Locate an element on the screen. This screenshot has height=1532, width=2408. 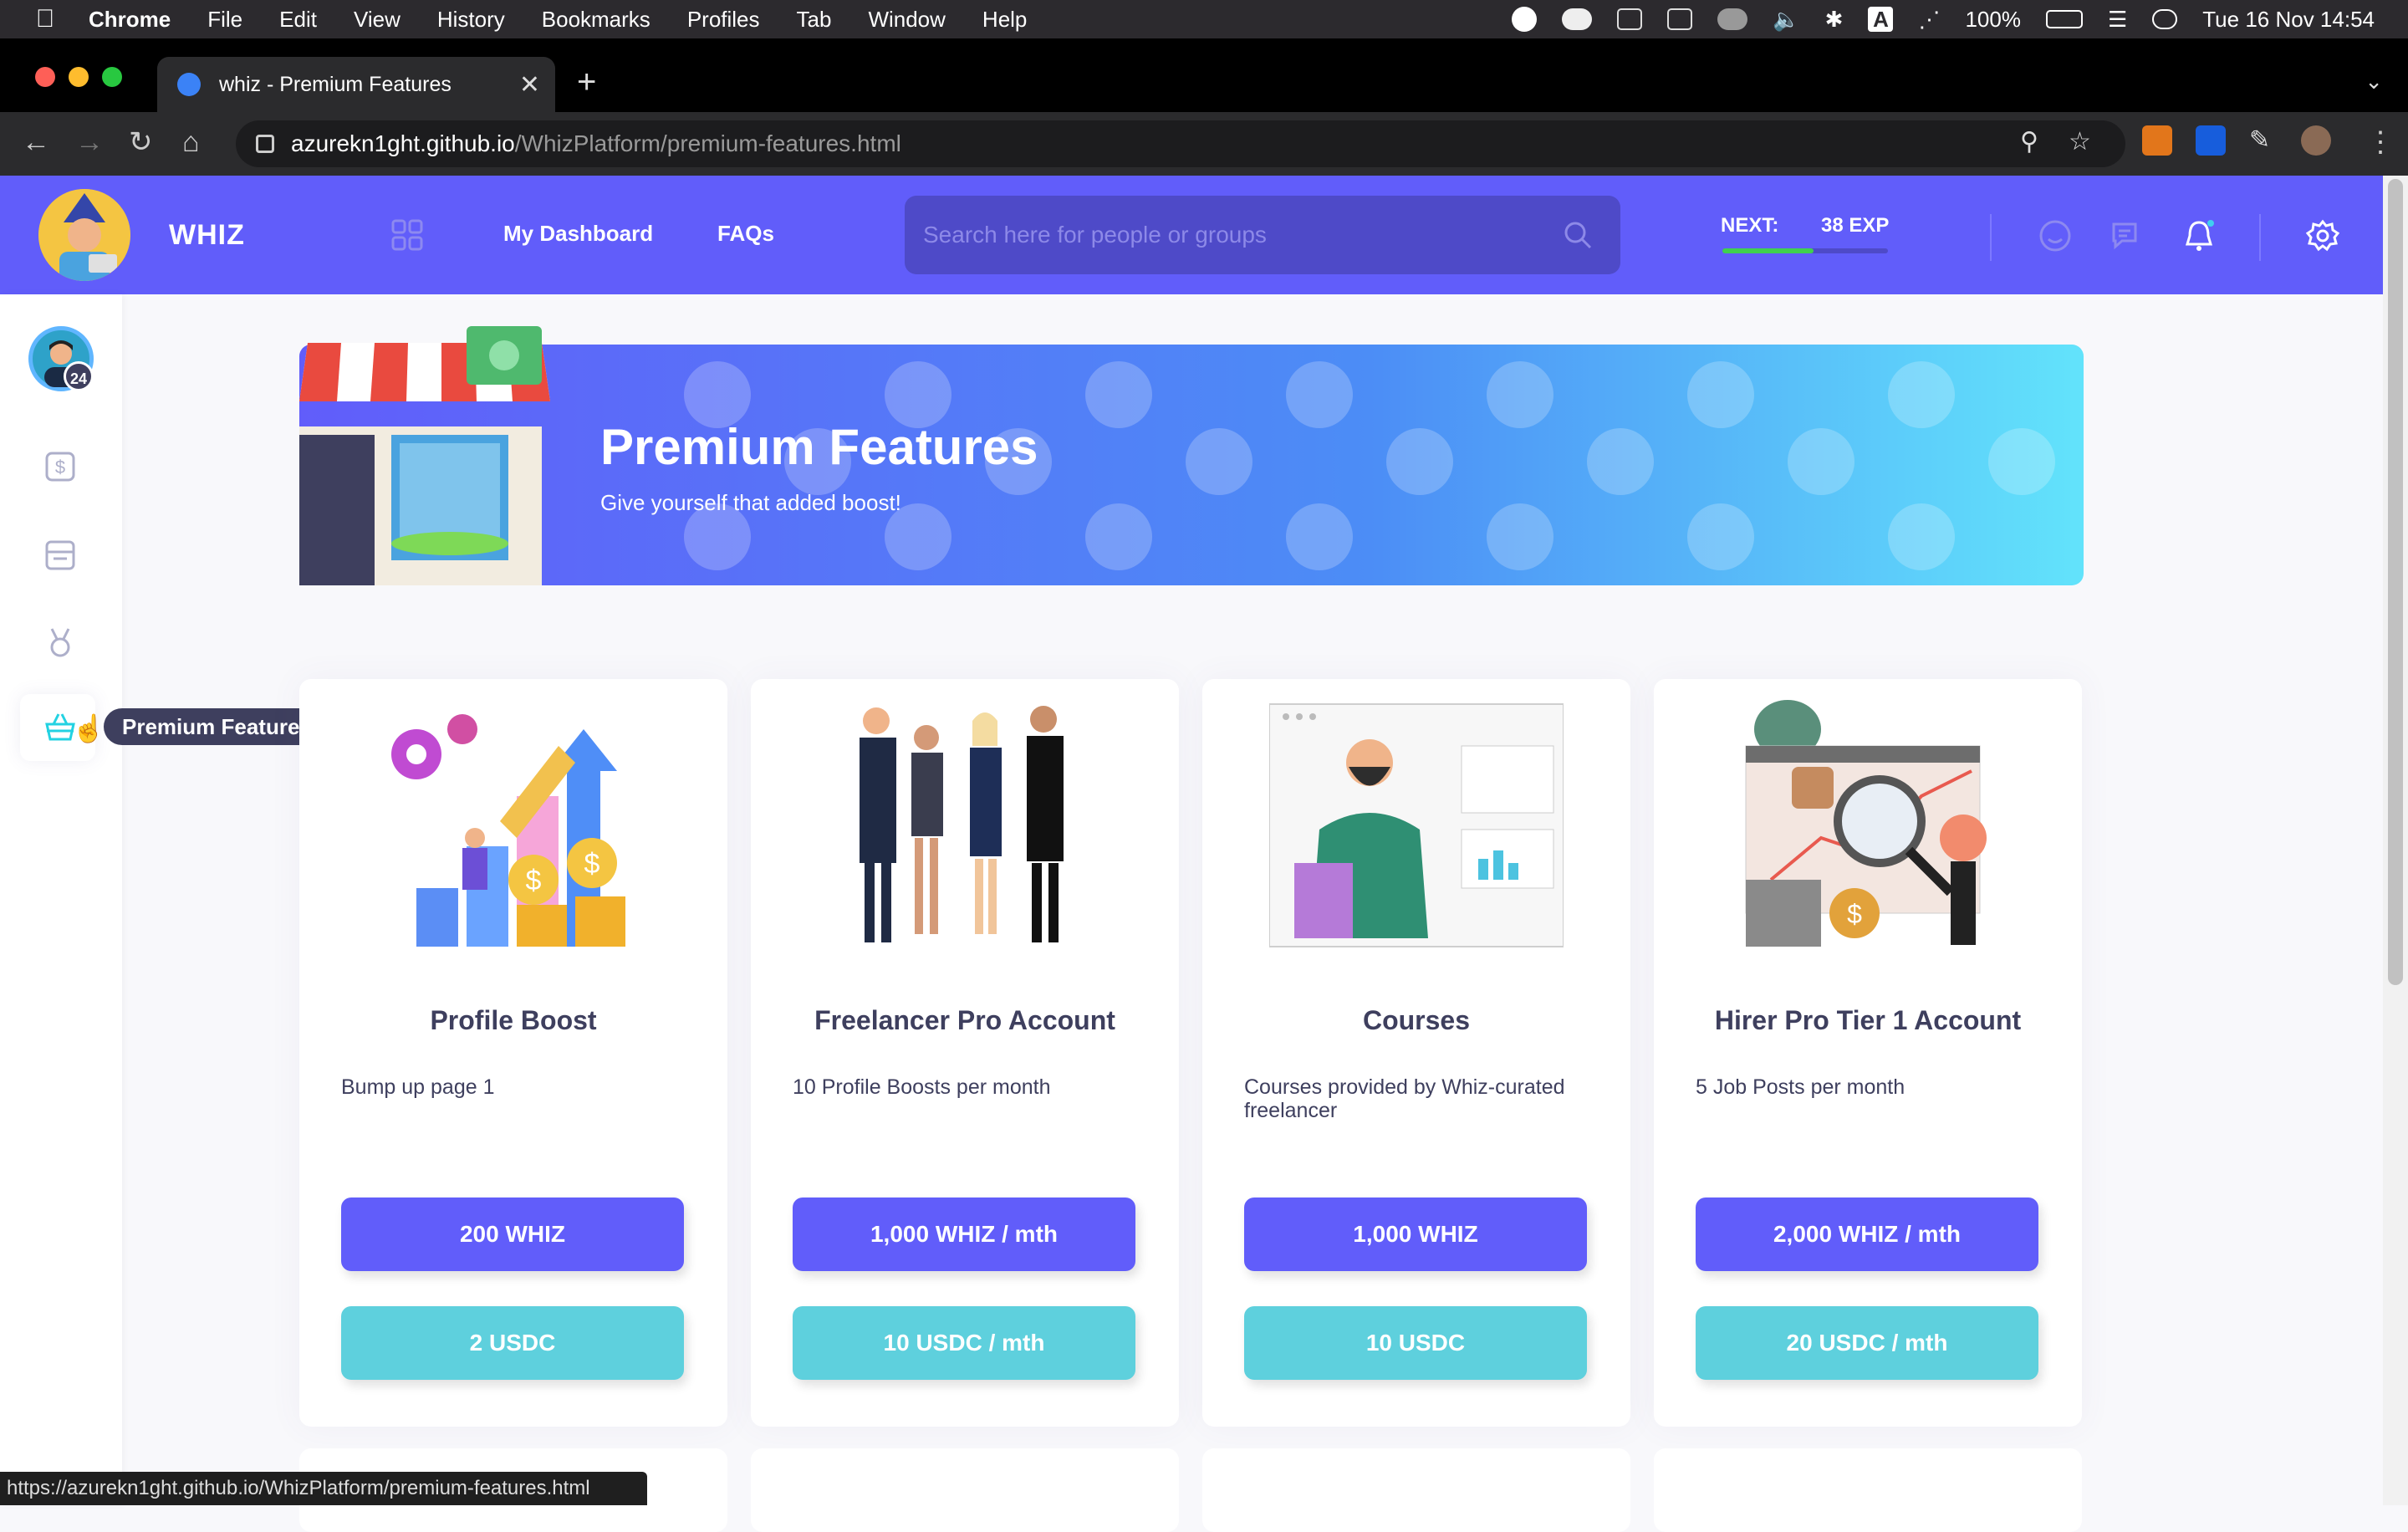
wifi-icon: ☰ is located at coordinates (2118, 20).